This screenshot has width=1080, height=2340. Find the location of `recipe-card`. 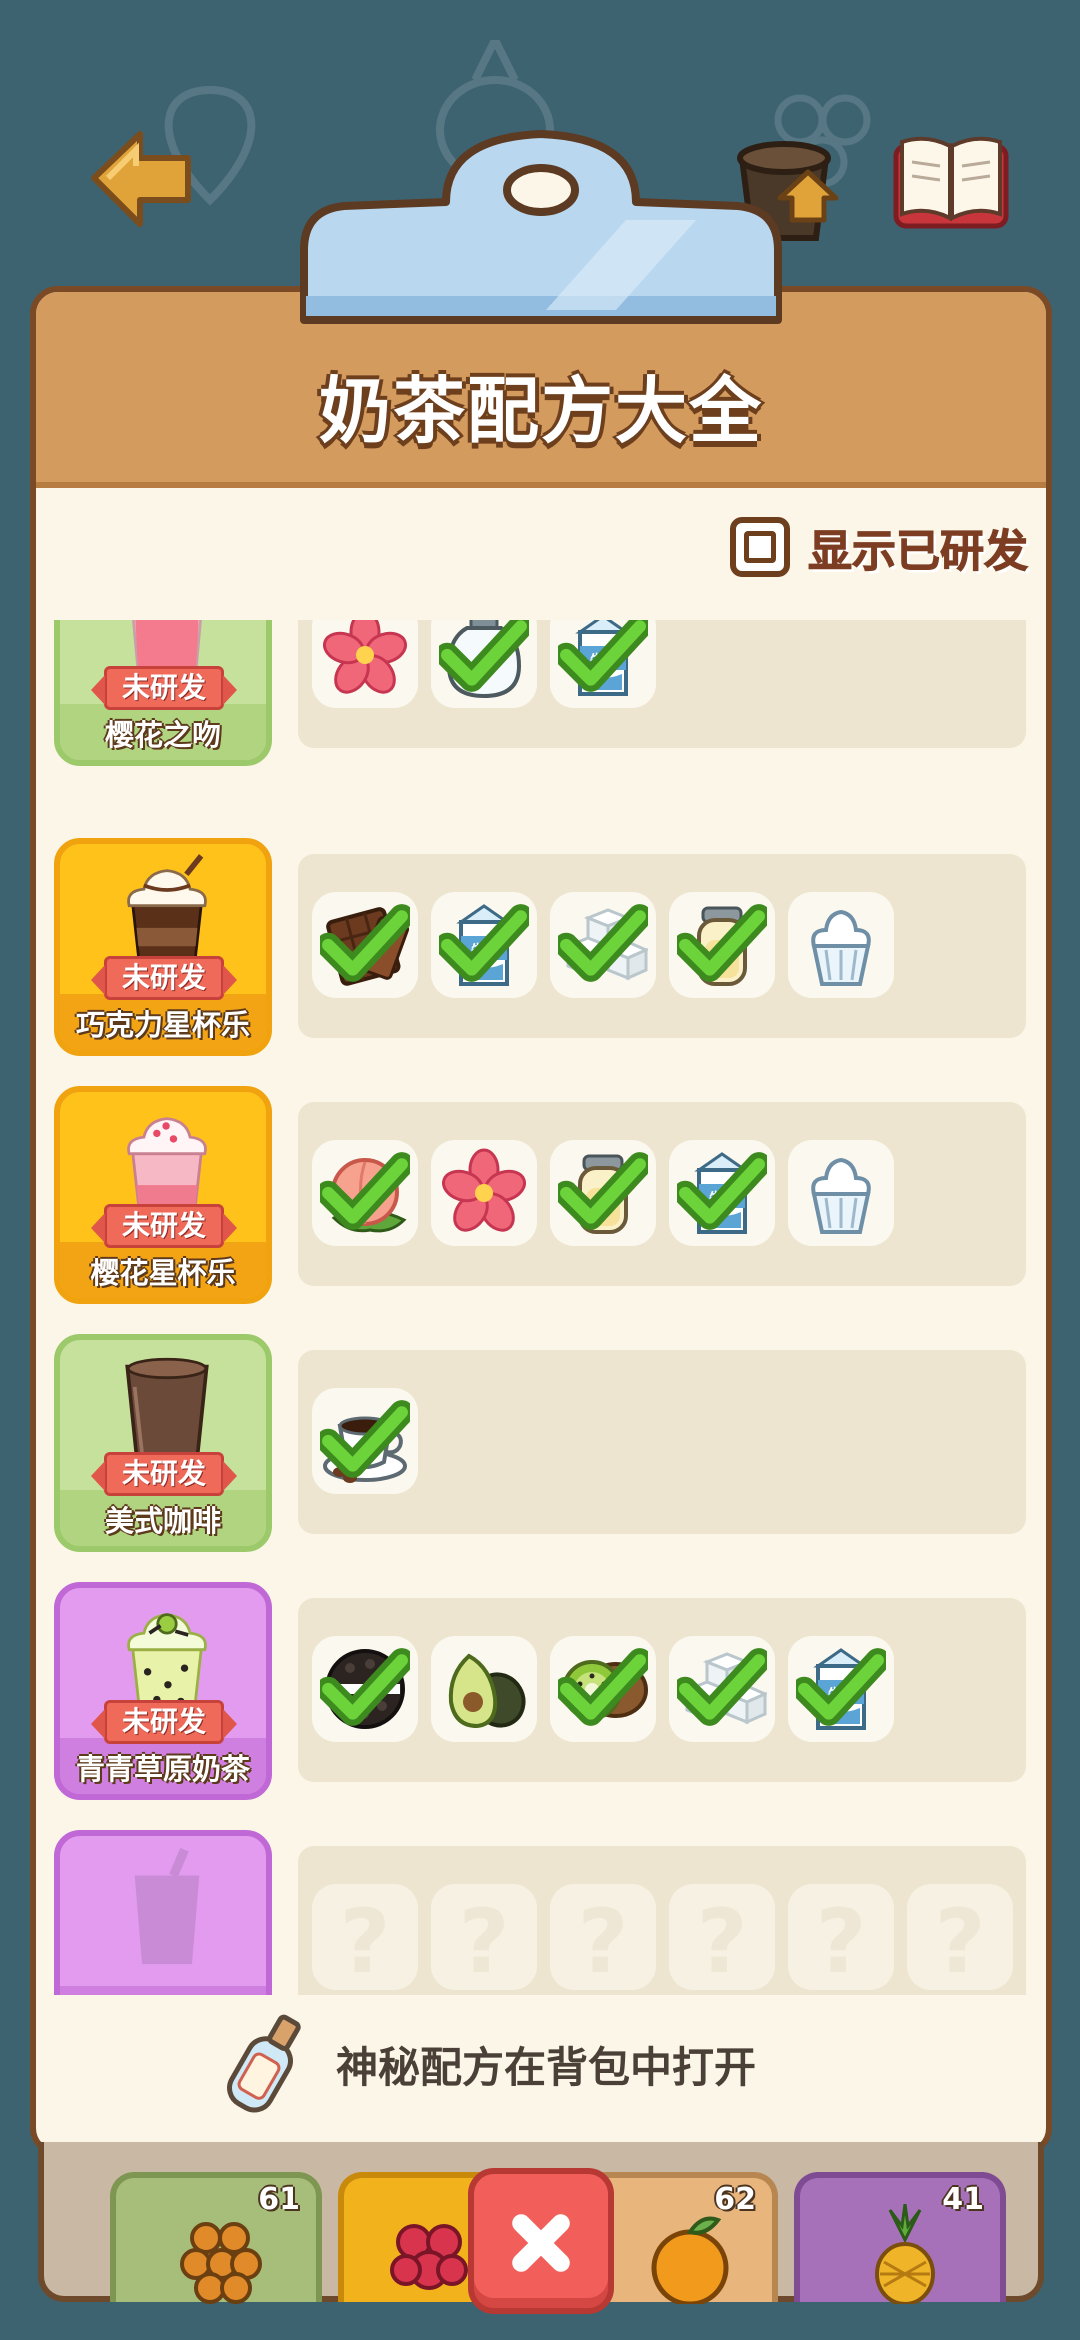

recipe-card is located at coordinates (163, 1912).